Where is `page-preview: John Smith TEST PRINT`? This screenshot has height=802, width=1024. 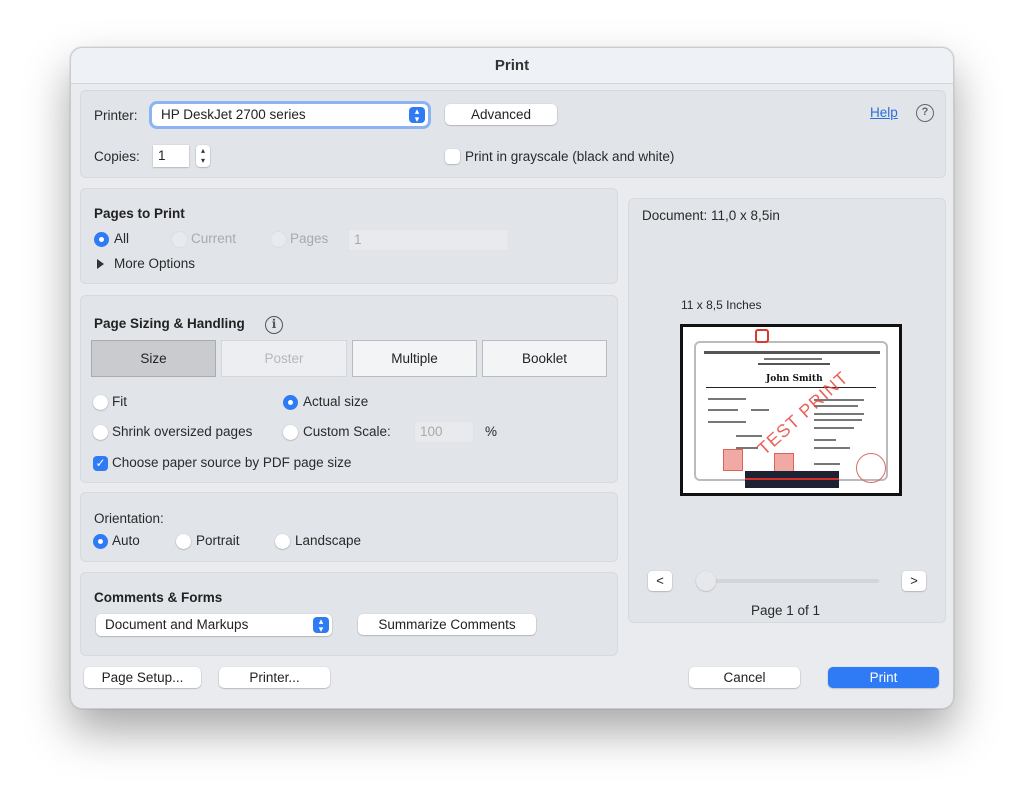 page-preview: John Smith TEST PRINT is located at coordinates (791, 410).